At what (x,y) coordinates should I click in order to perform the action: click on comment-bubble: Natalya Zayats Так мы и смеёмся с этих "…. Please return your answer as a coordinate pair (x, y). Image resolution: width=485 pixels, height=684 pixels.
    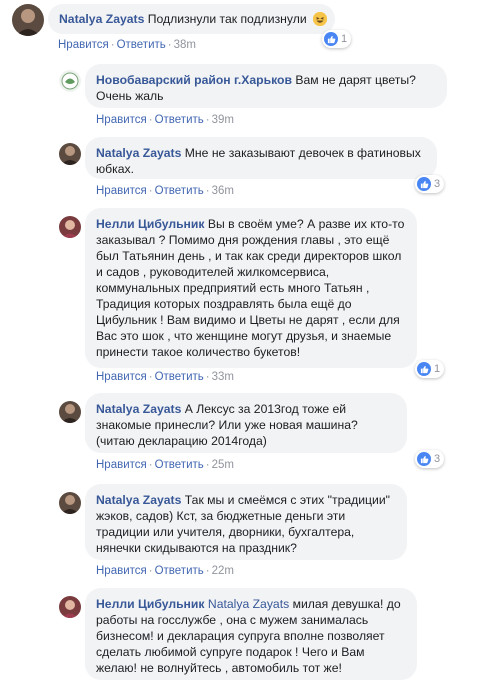
    Looking at the image, I should click on (246, 522).